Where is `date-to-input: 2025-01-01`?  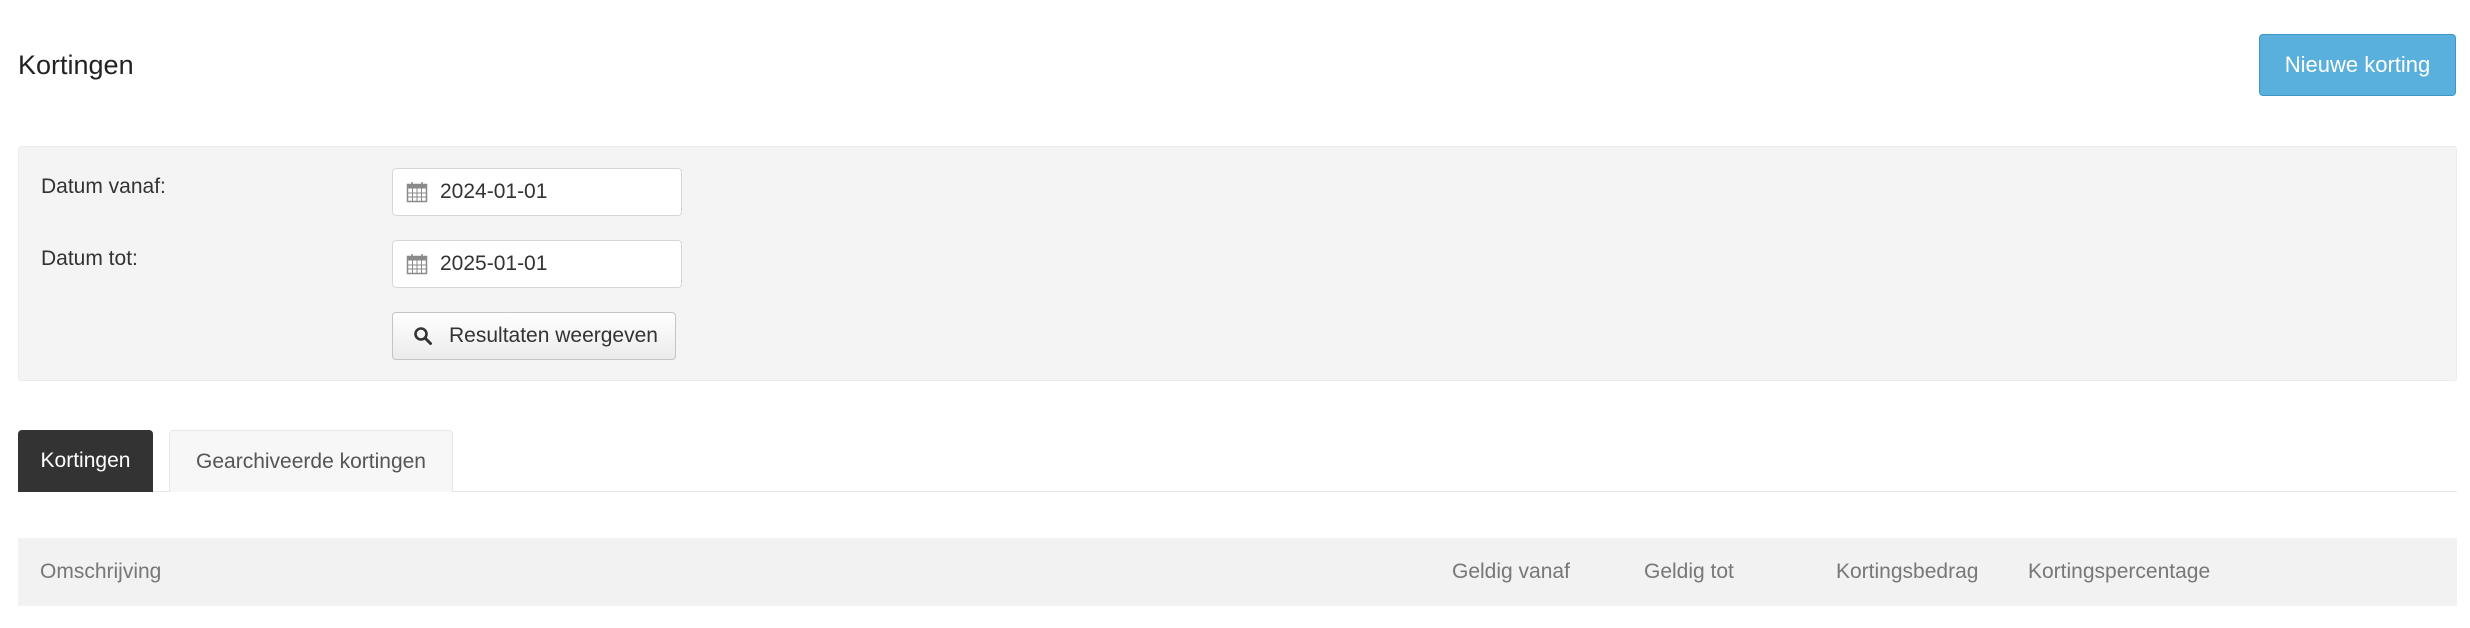
date-to-input: 2025-01-01 is located at coordinates (537, 264).